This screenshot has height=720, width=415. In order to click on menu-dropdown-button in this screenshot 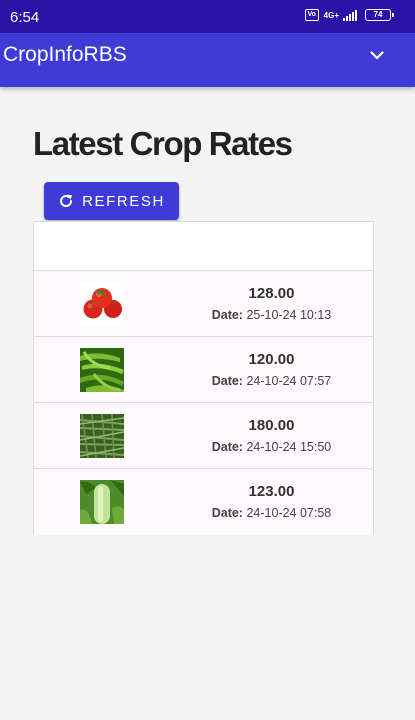, I will do `click(377, 55)`.